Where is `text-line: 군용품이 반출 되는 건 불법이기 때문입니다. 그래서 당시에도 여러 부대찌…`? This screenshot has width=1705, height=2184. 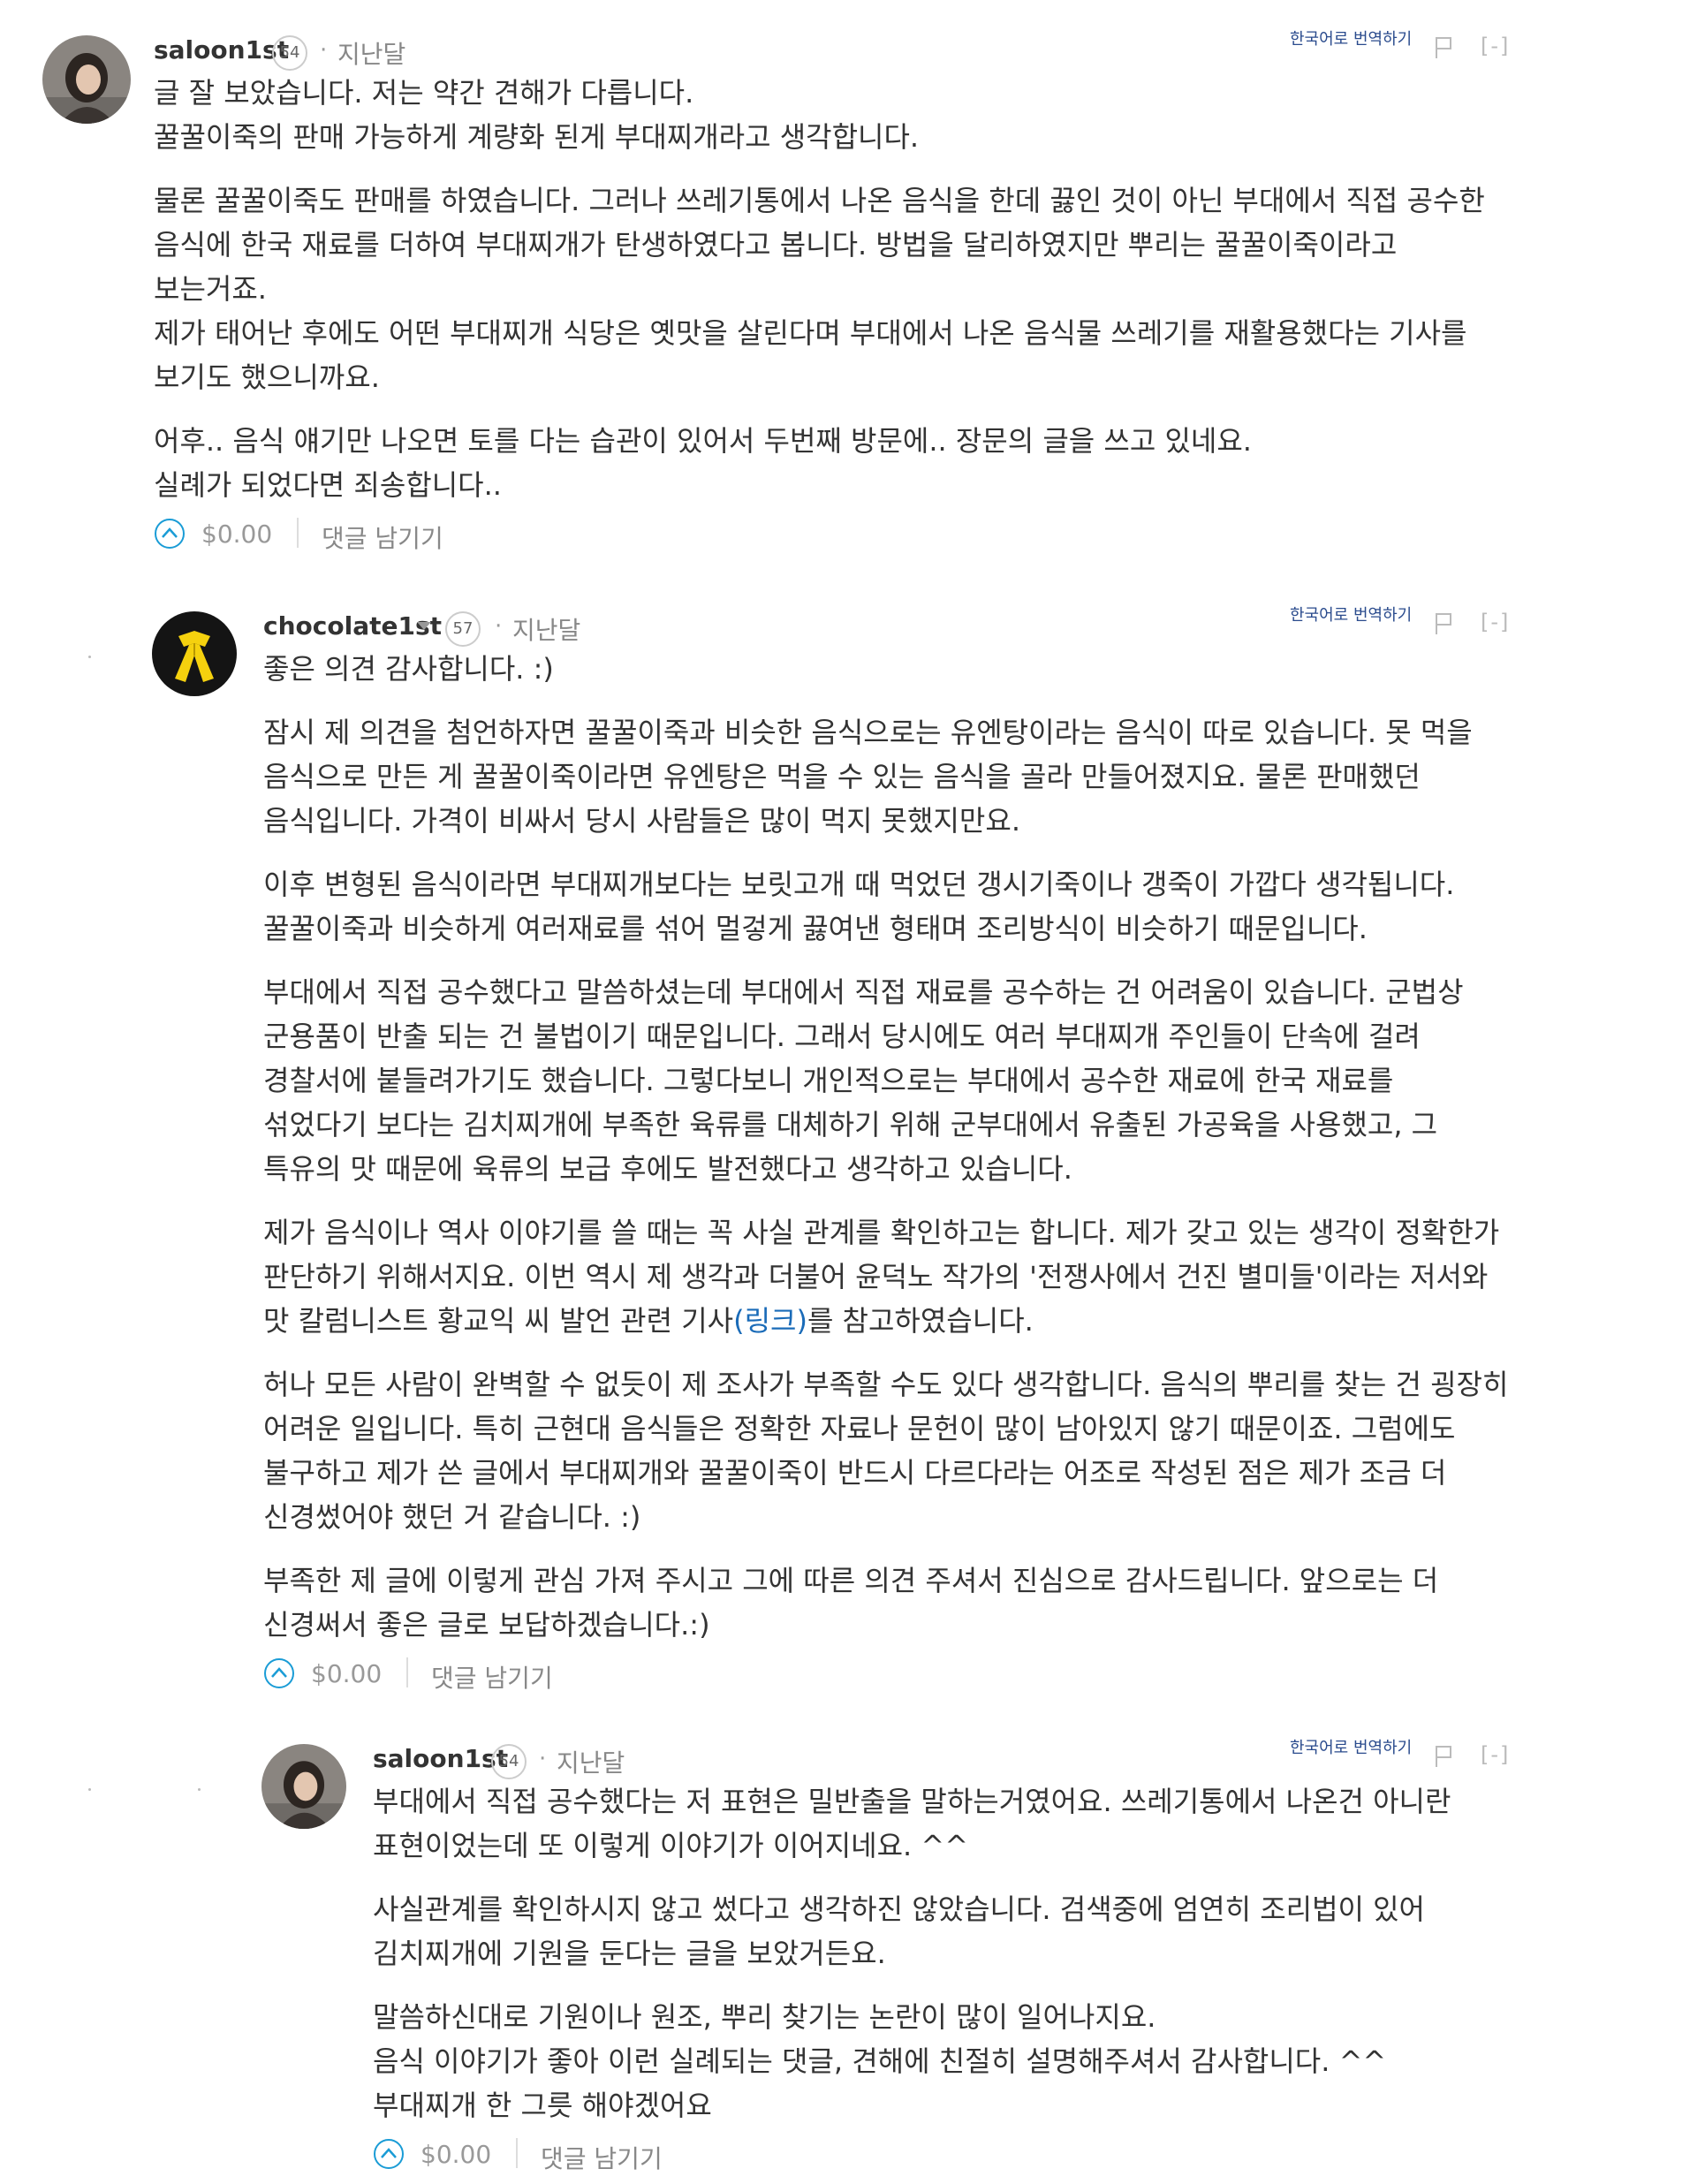 text-line: 군용품이 반출 되는 건 불법이기 때문입니다. 그래서 당시에도 여러 부대찌… is located at coordinates (842, 1036).